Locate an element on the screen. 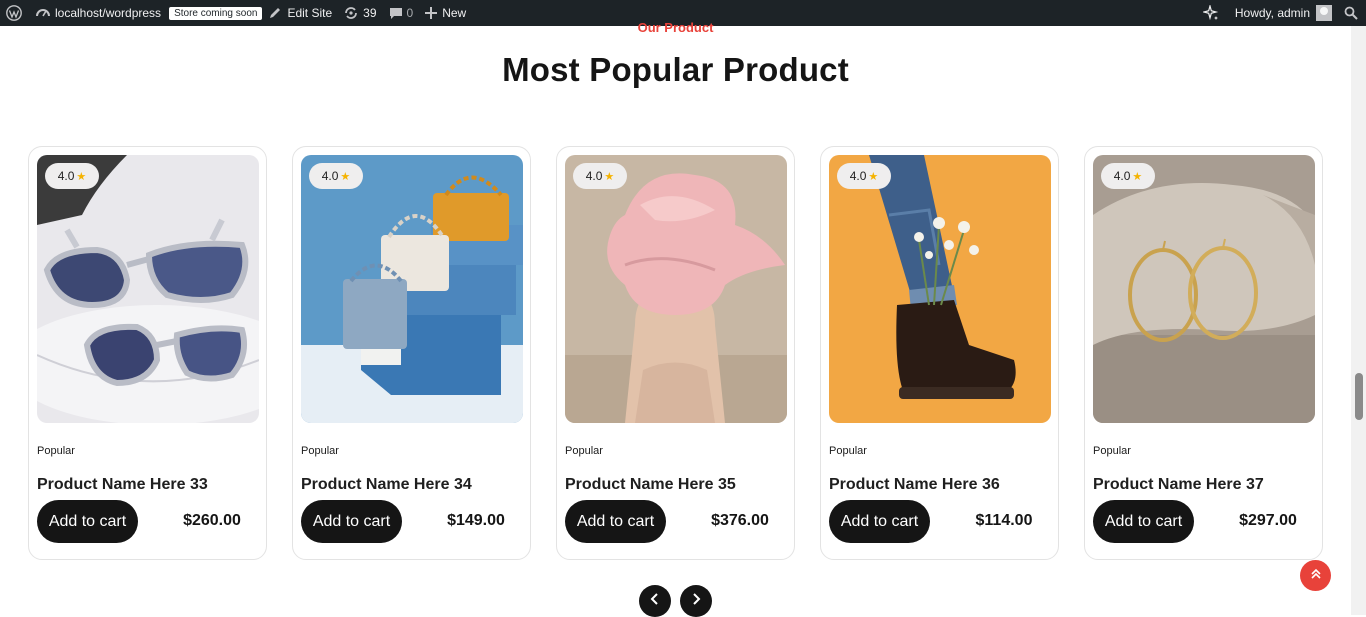 This screenshot has width=1366, height=617. product-name: Product Name Here 33 is located at coordinates (122, 485).